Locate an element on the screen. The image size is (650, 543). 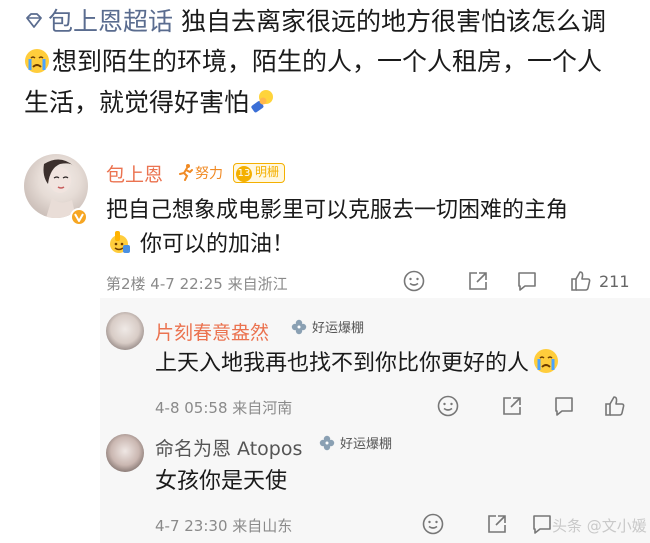
post-line-1: 包上恩超话 独自去离家很远的地方很害怕该怎么调 is located at coordinates (315, 22).